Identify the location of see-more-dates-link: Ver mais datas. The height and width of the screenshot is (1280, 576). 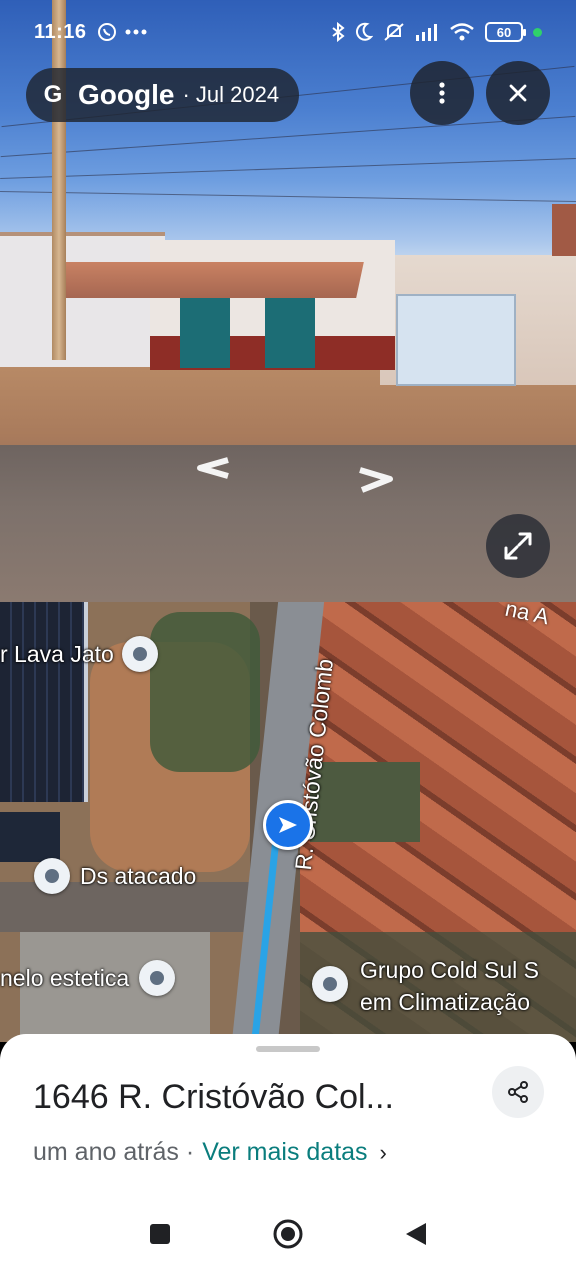
(284, 1152).